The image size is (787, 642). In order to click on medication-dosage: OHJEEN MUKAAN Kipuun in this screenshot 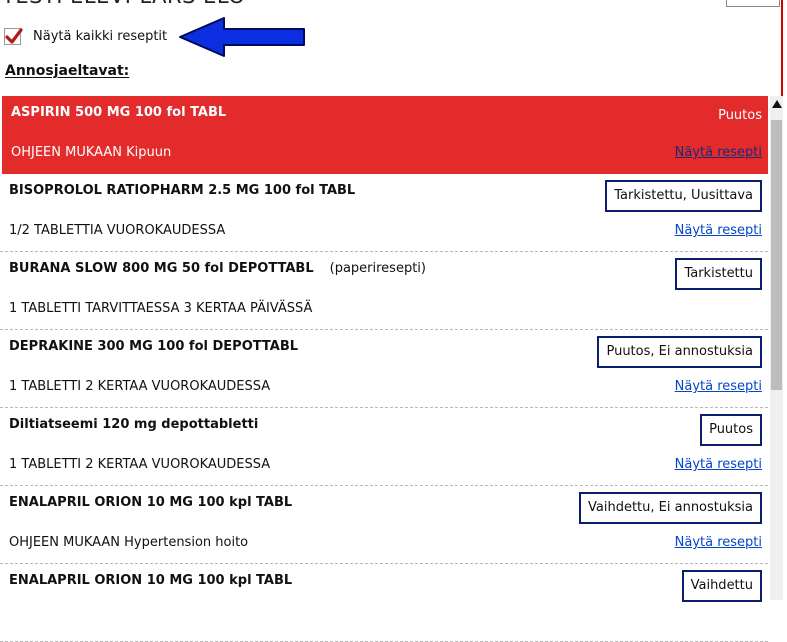, I will do `click(91, 152)`.